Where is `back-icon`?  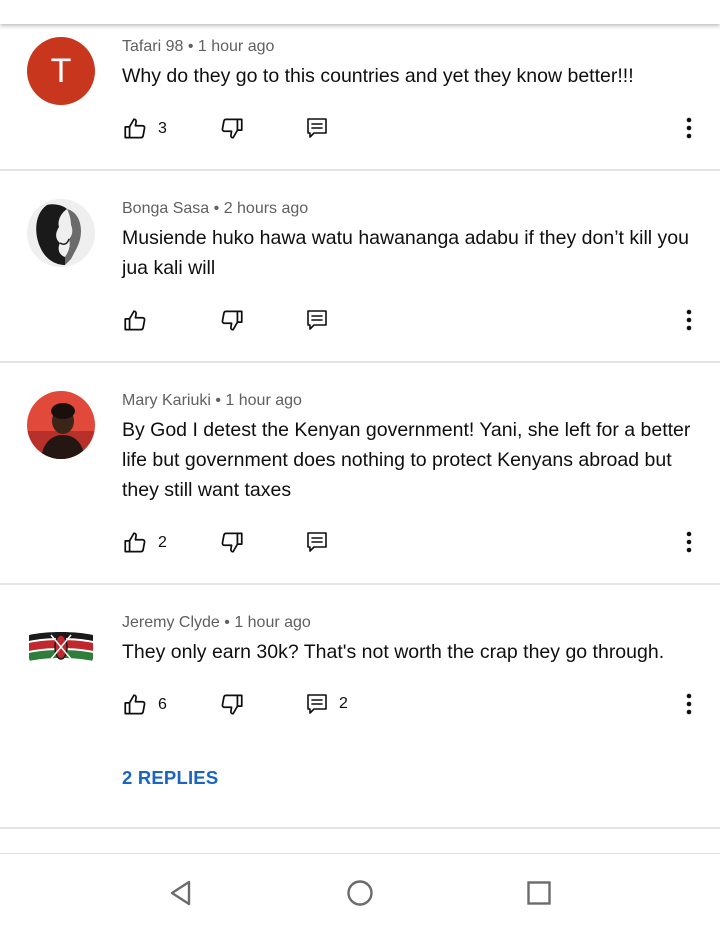 back-icon is located at coordinates (181, 895).